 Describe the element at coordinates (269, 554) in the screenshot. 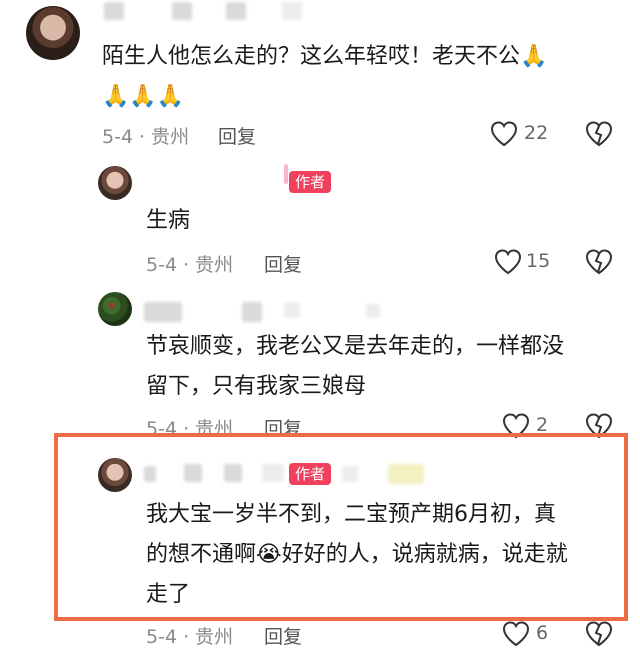

I see `crying-emoji: 😭` at that location.